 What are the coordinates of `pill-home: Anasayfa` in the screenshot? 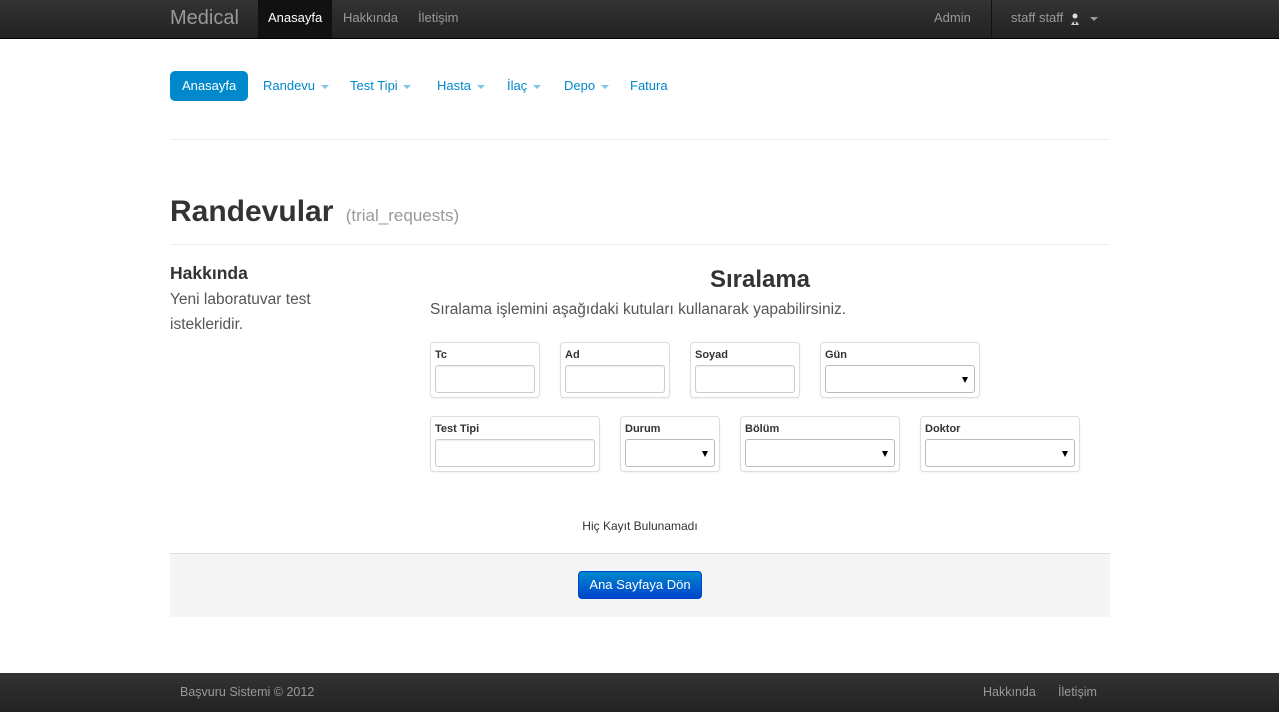 It's located at (209, 86).